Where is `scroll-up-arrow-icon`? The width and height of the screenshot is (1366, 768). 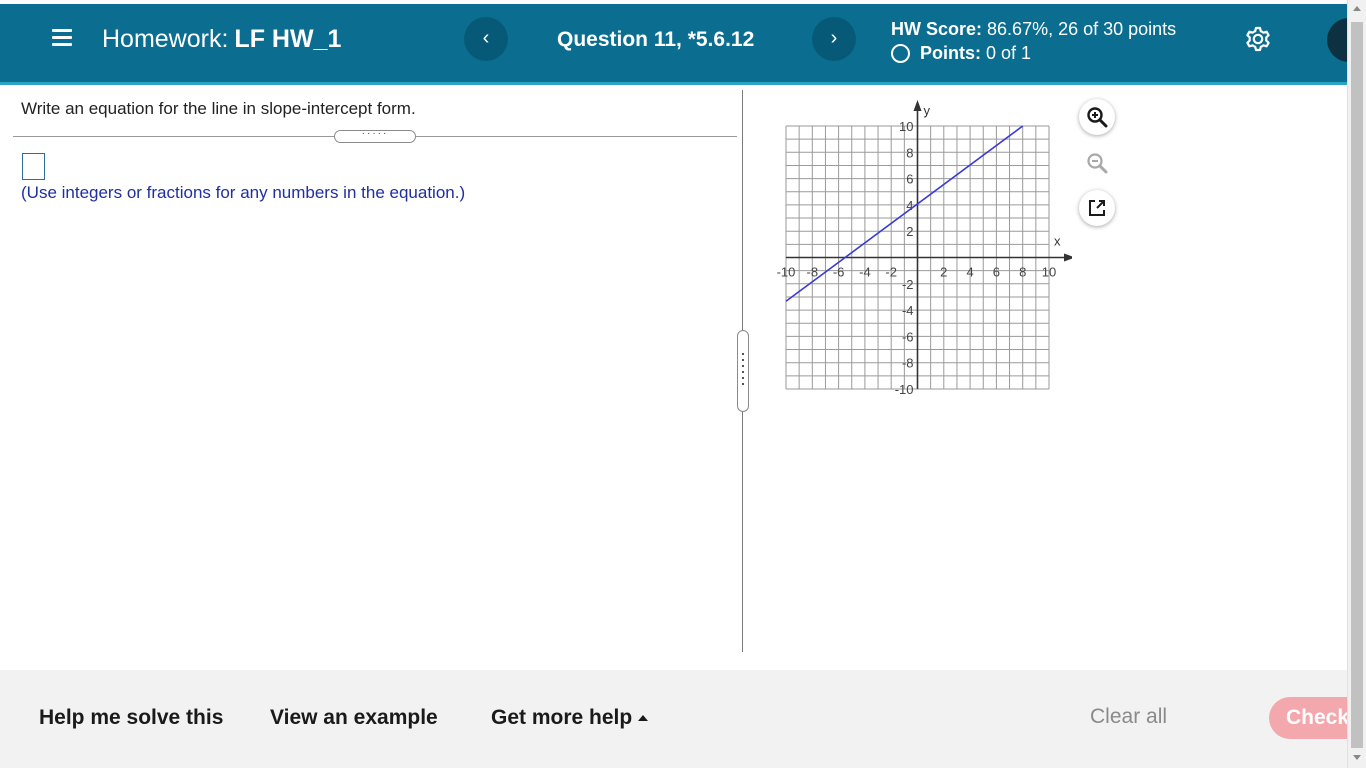 scroll-up-arrow-icon is located at coordinates (1357, 8).